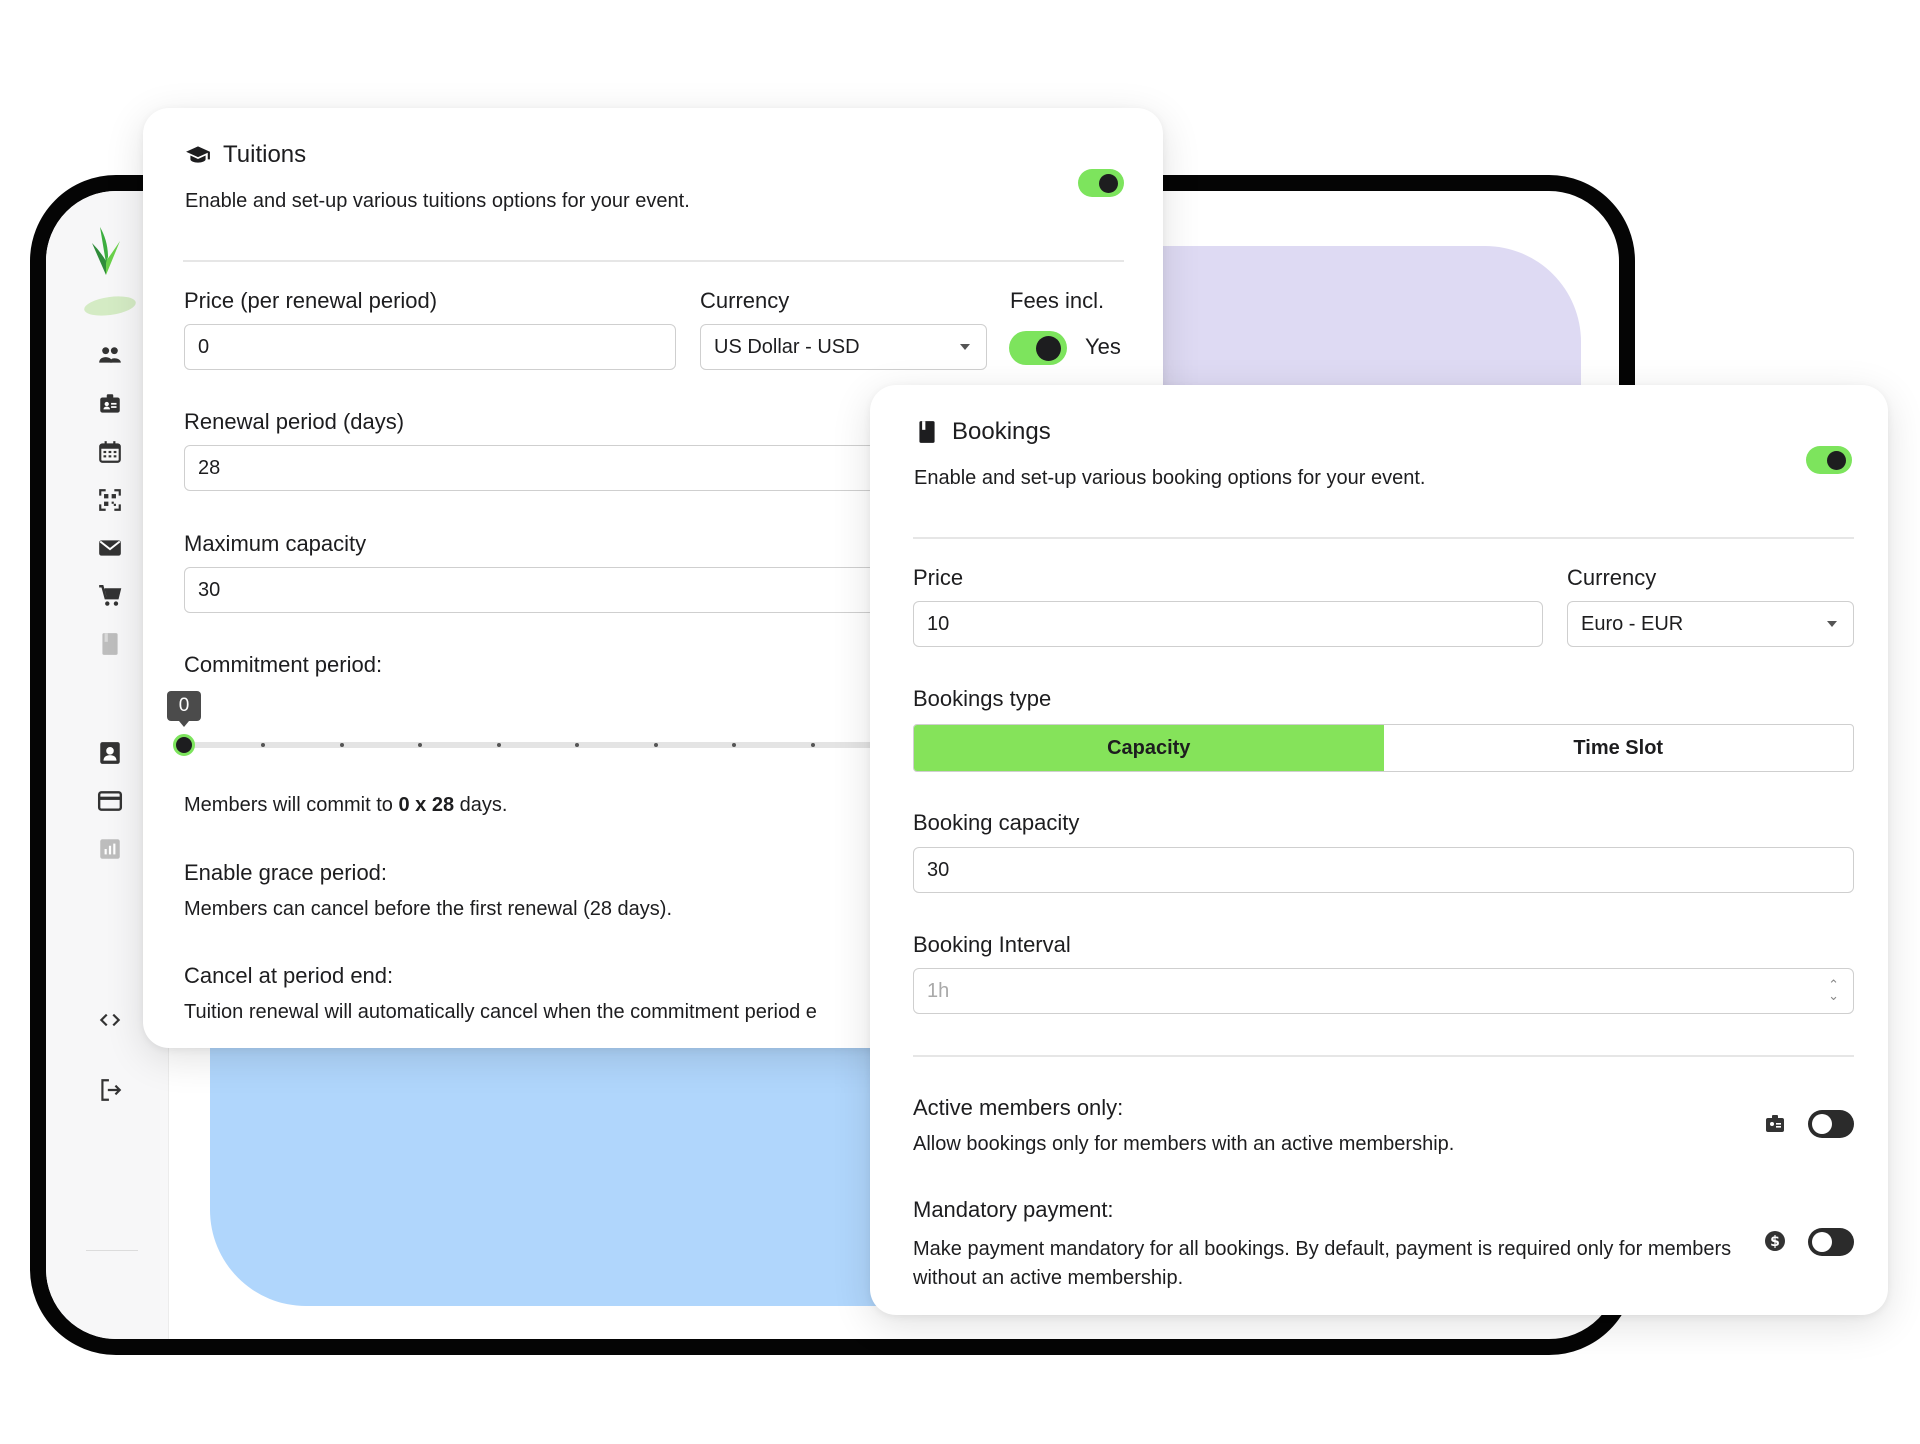  Describe the element at coordinates (745, 300) in the screenshot. I see `currency-label: Currency` at that location.